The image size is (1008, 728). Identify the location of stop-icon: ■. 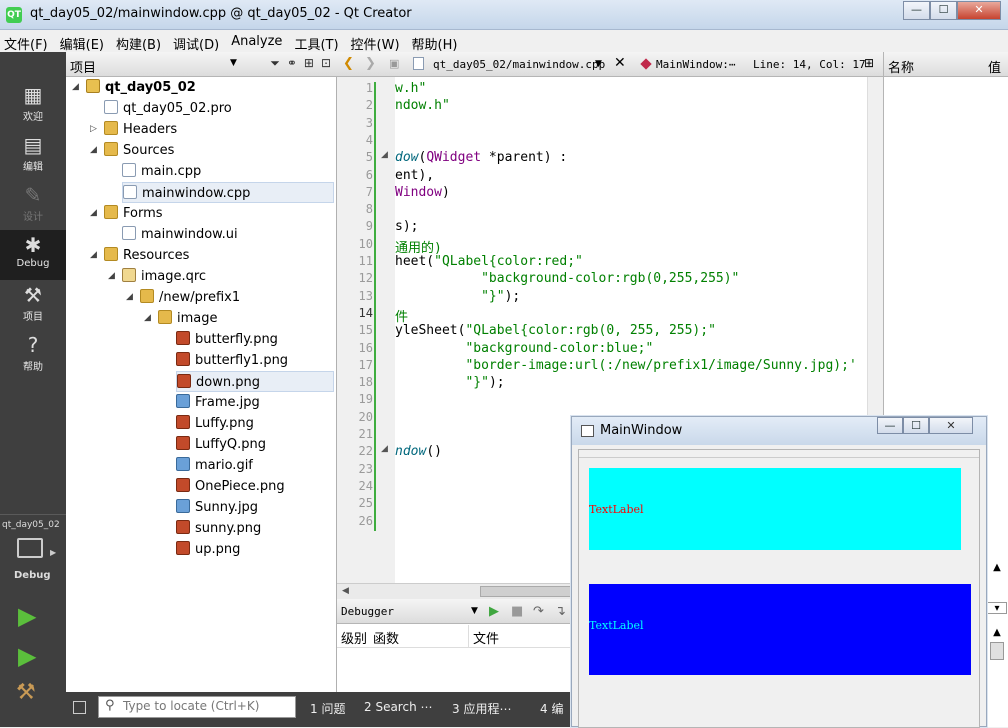
(517, 611).